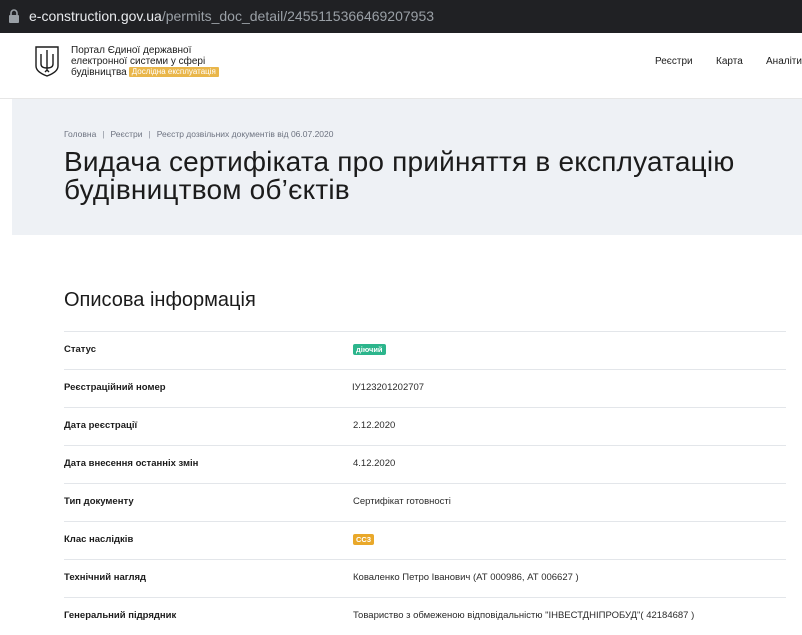  Describe the element at coordinates (95, 16) in the screenshot. I see `url-host: e-construction.gov.ua` at that location.